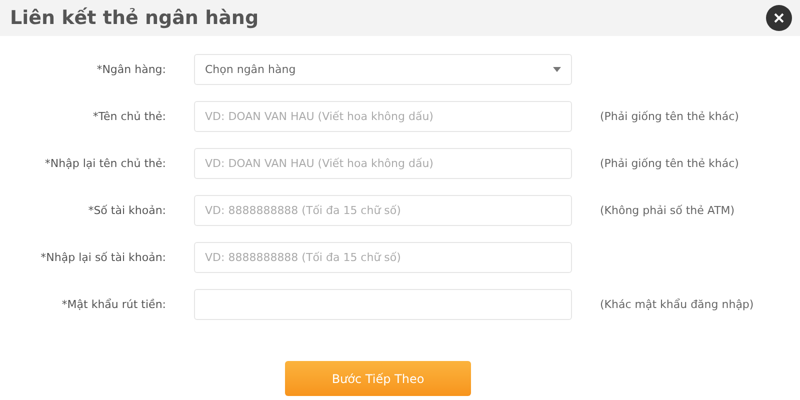 The width and height of the screenshot is (800, 400). I want to click on caret-icon, so click(557, 69).